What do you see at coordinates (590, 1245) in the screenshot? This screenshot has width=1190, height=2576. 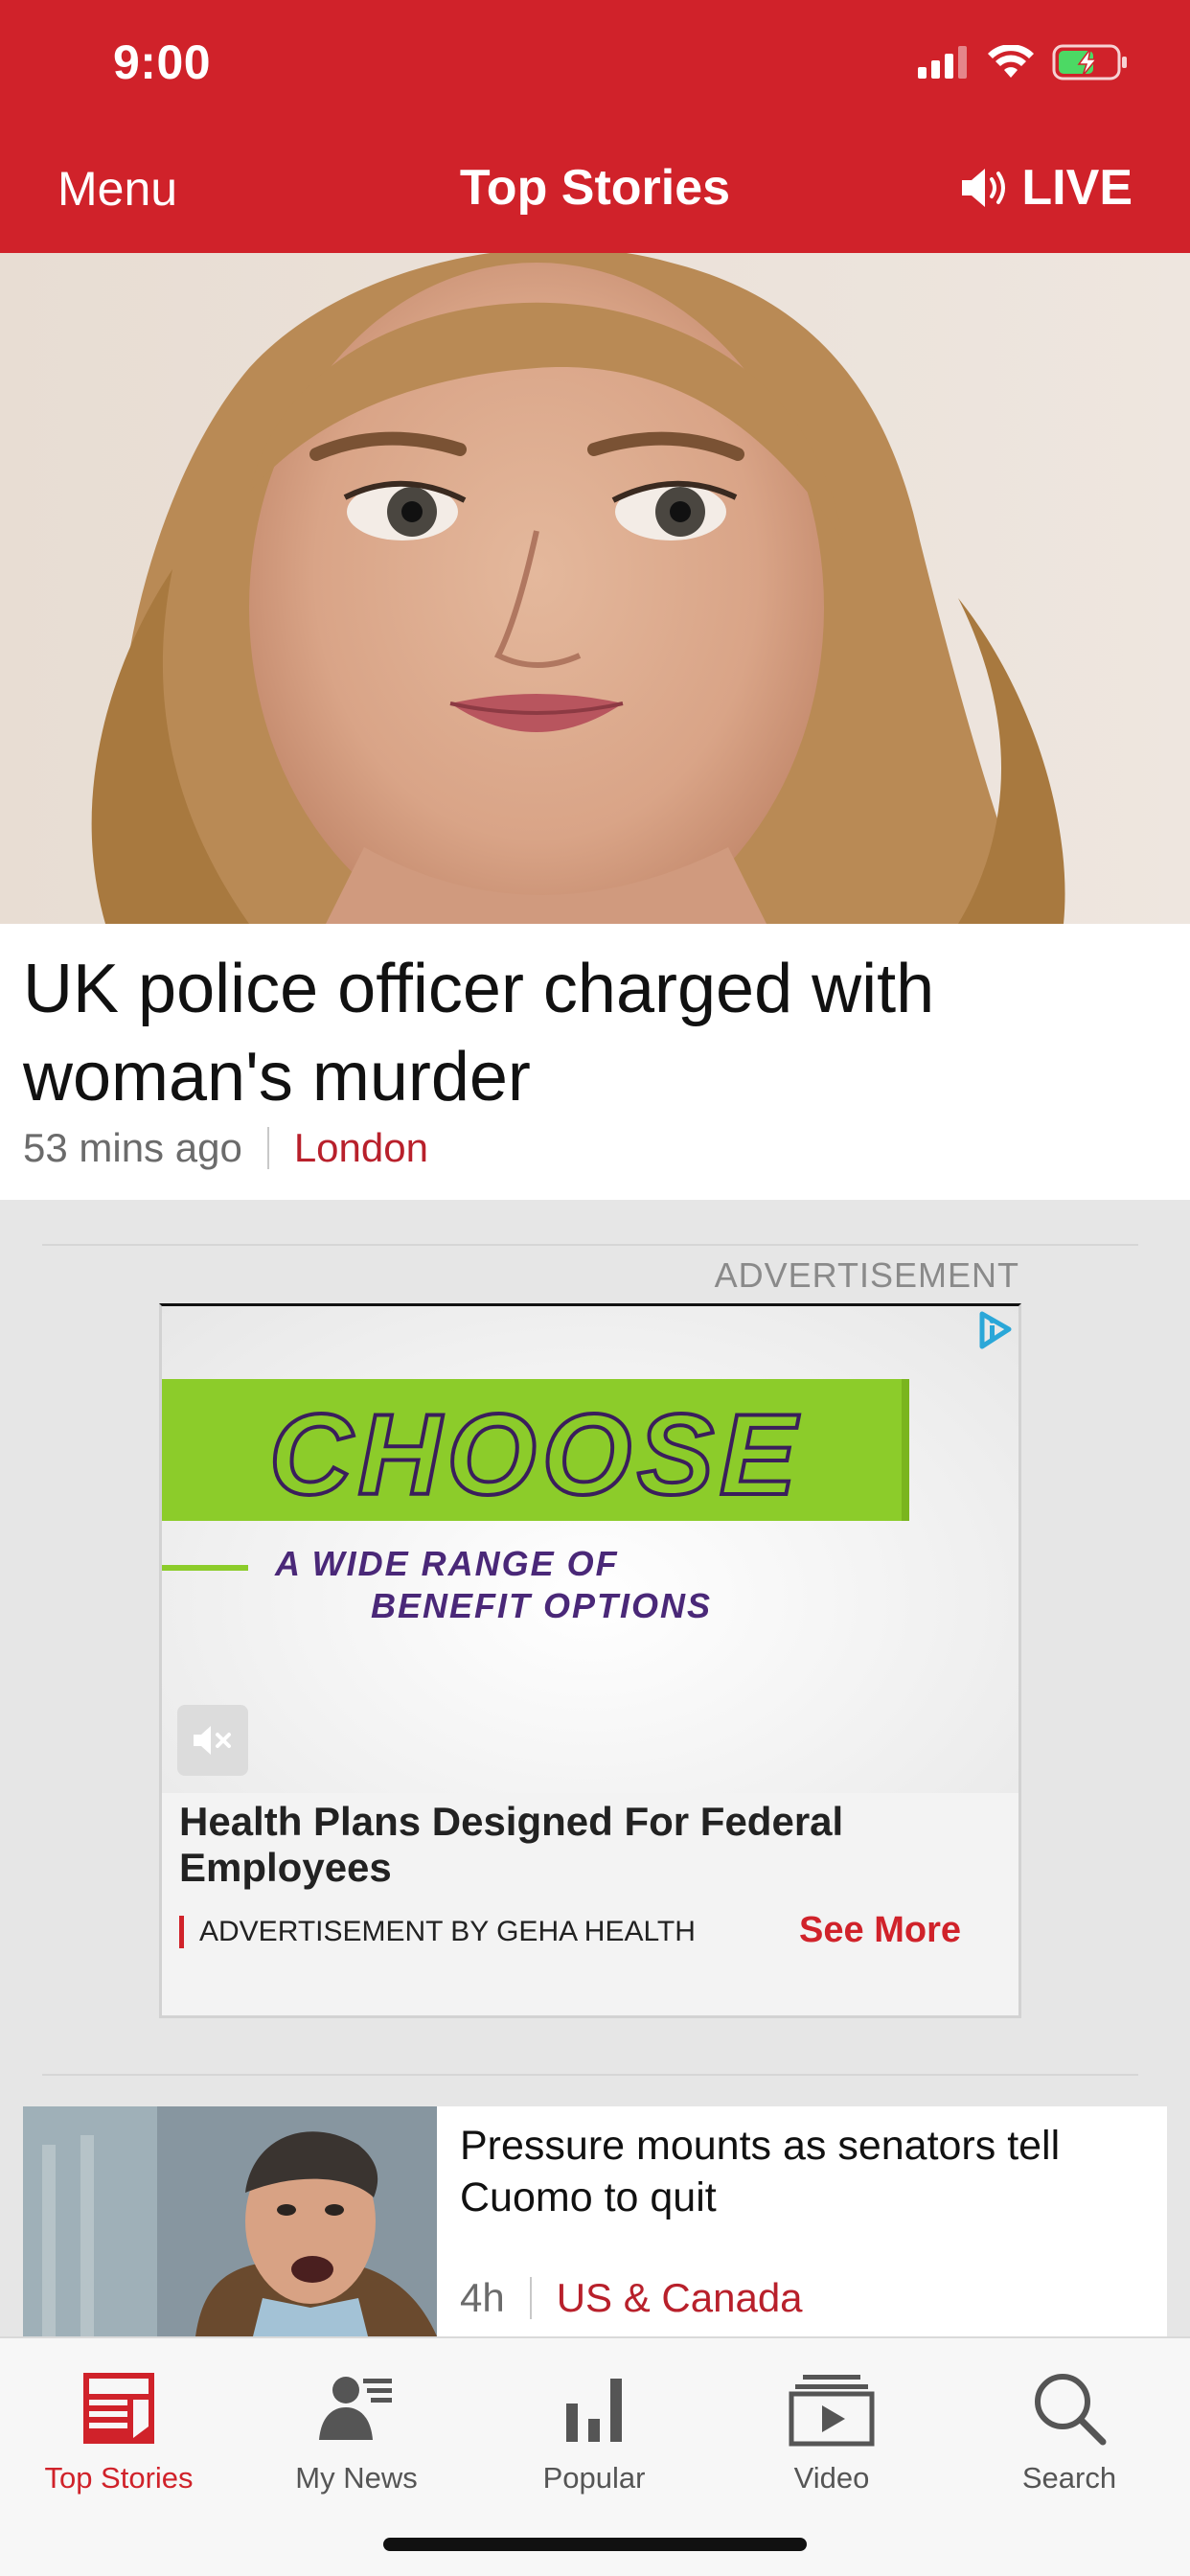 I see `ad-divider-top` at bounding box center [590, 1245].